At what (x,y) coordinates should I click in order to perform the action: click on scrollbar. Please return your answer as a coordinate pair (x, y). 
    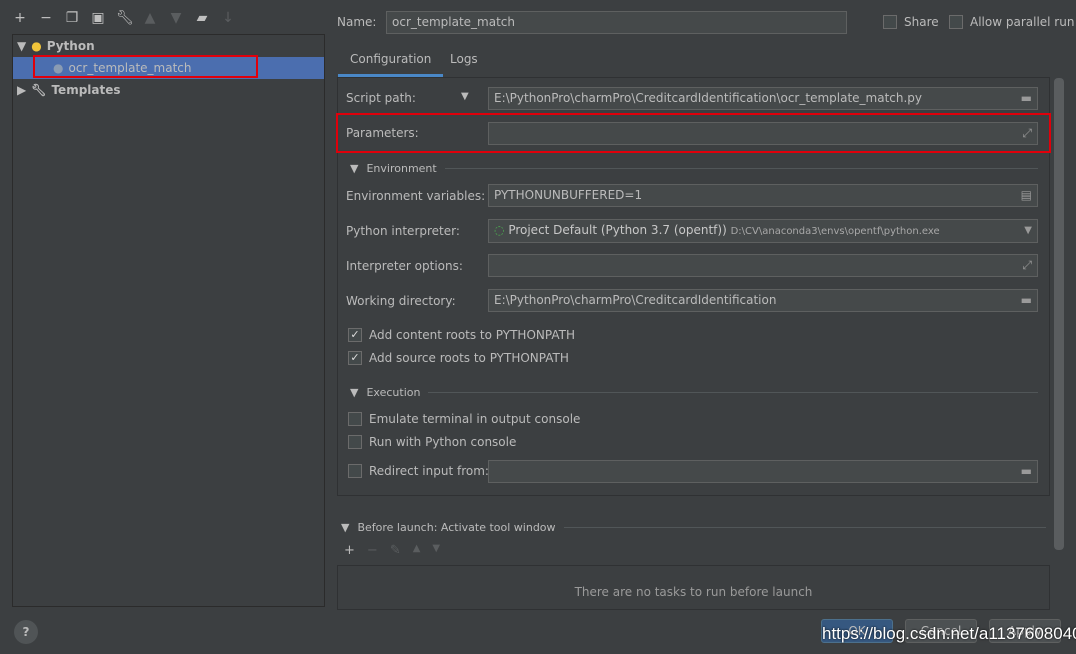
    Looking at the image, I should click on (1059, 314).